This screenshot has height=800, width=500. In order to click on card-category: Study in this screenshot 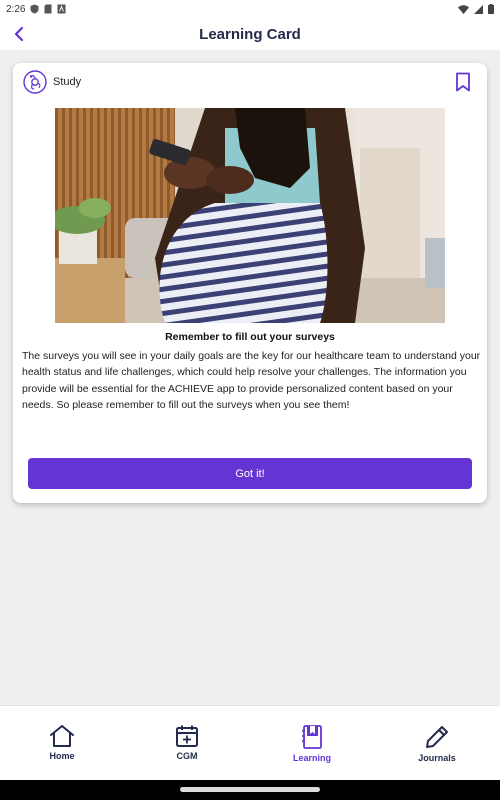, I will do `click(52, 82)`.